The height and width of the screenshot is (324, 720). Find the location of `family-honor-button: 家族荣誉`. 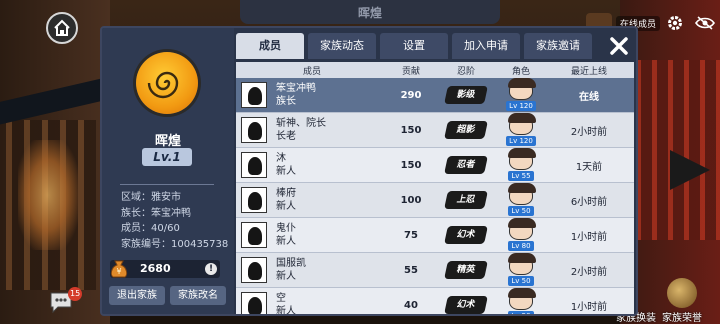

family-honor-button: 家族荣誉 is located at coordinates (682, 301).